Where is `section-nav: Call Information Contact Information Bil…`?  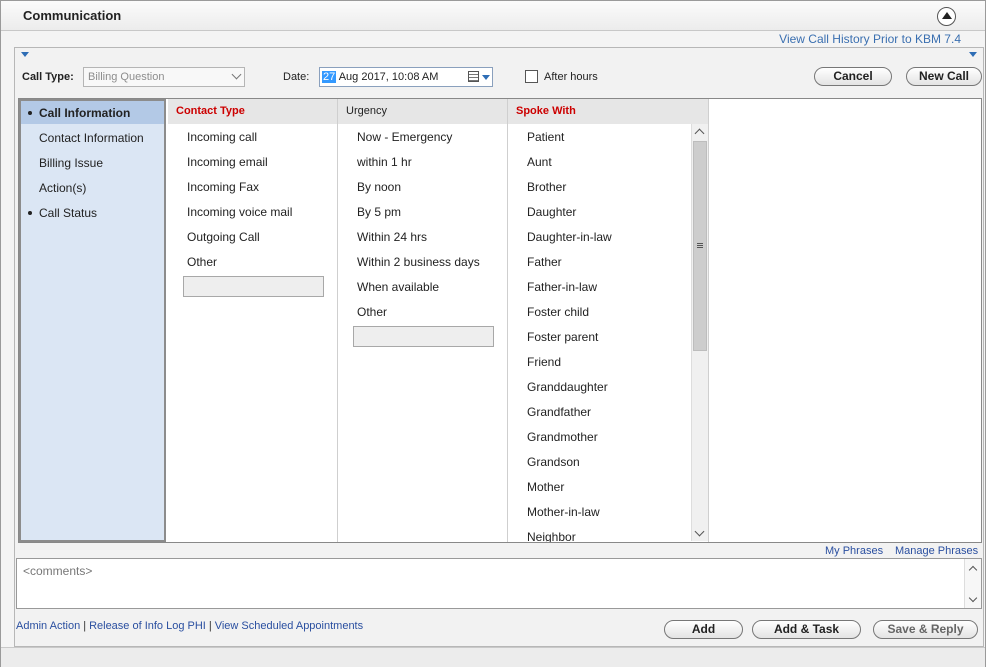
section-nav: Call Information Contact Information Bil… is located at coordinates (92, 320).